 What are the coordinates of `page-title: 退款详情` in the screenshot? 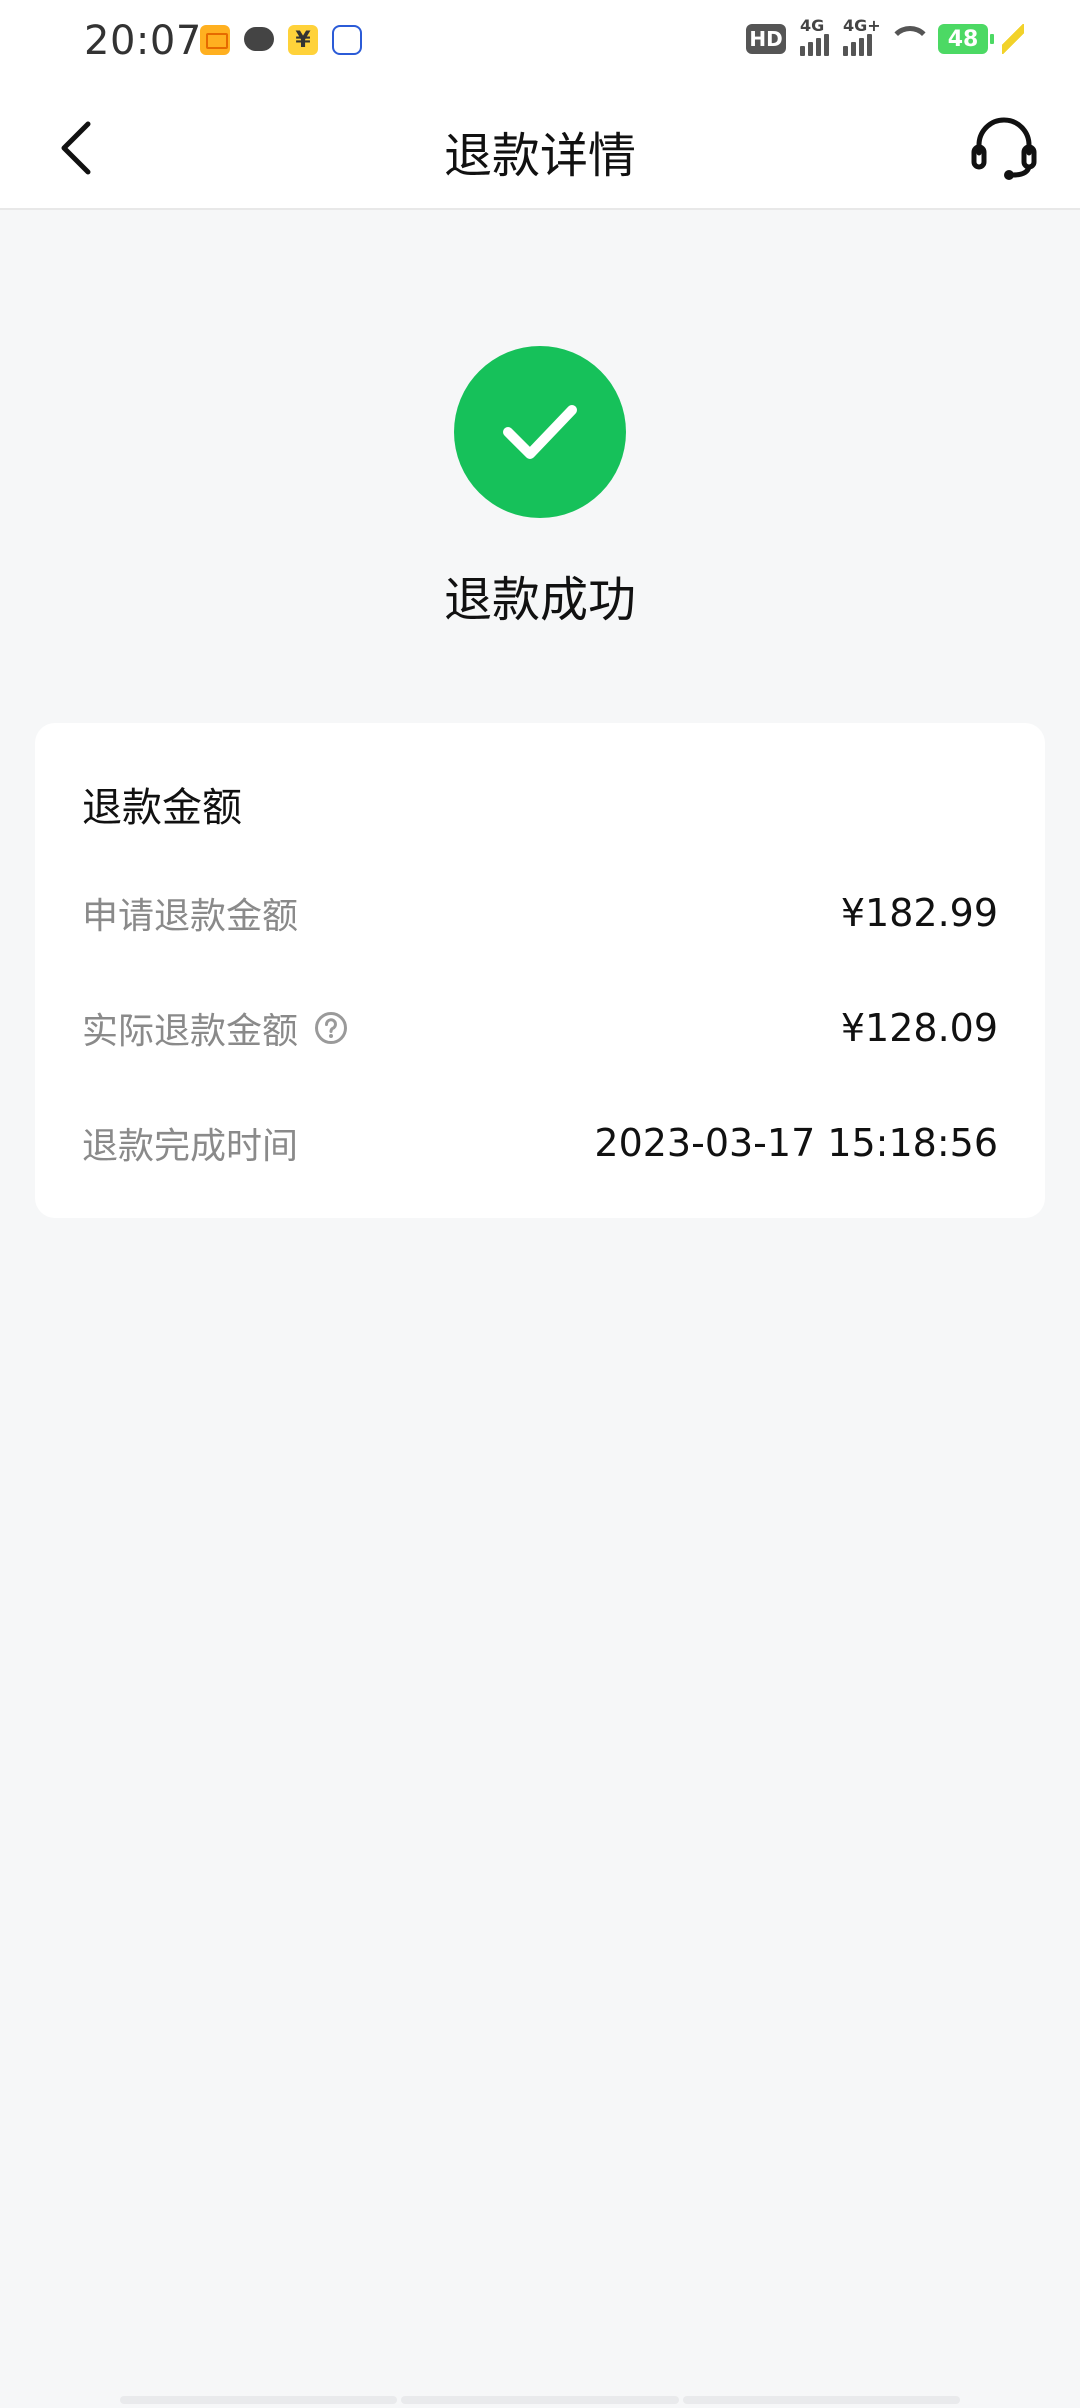 It's located at (539, 156).